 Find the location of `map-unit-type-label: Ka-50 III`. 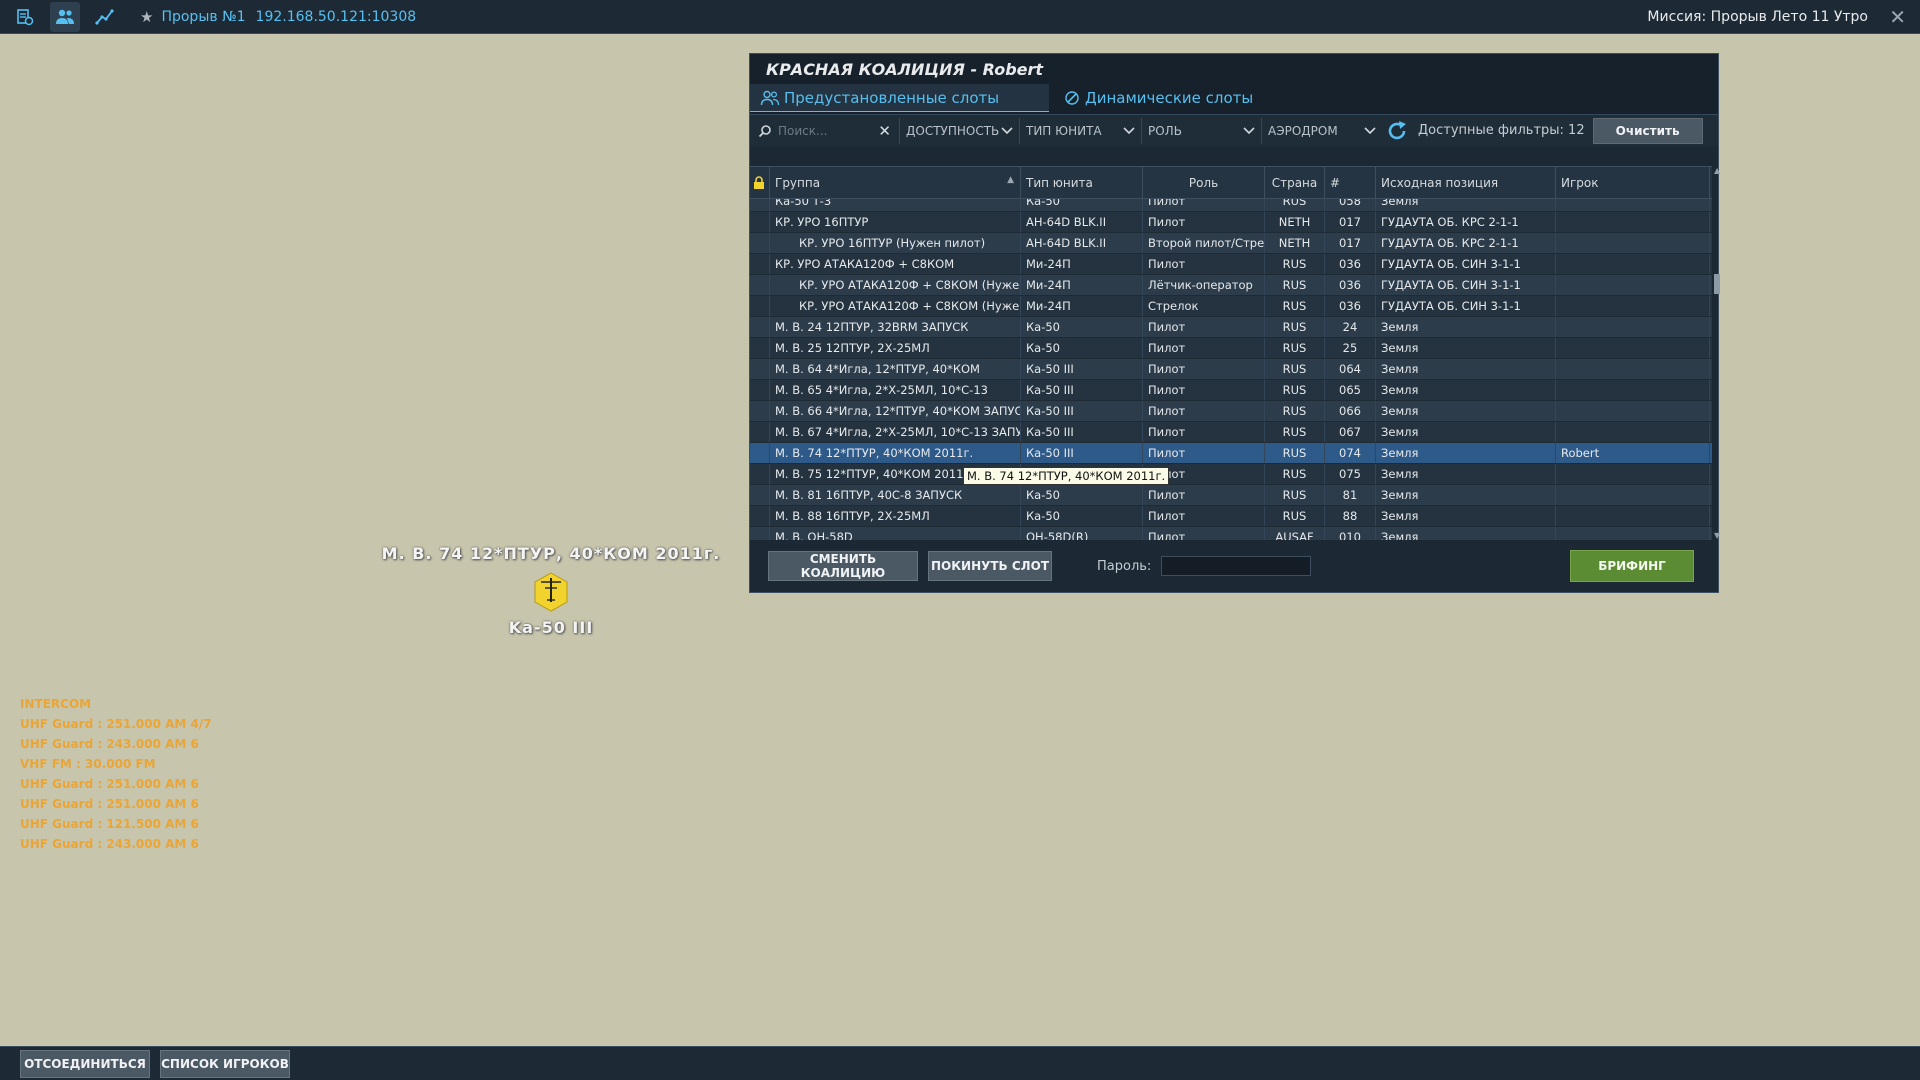

map-unit-type-label: Ka-50 III is located at coordinates (551, 627).